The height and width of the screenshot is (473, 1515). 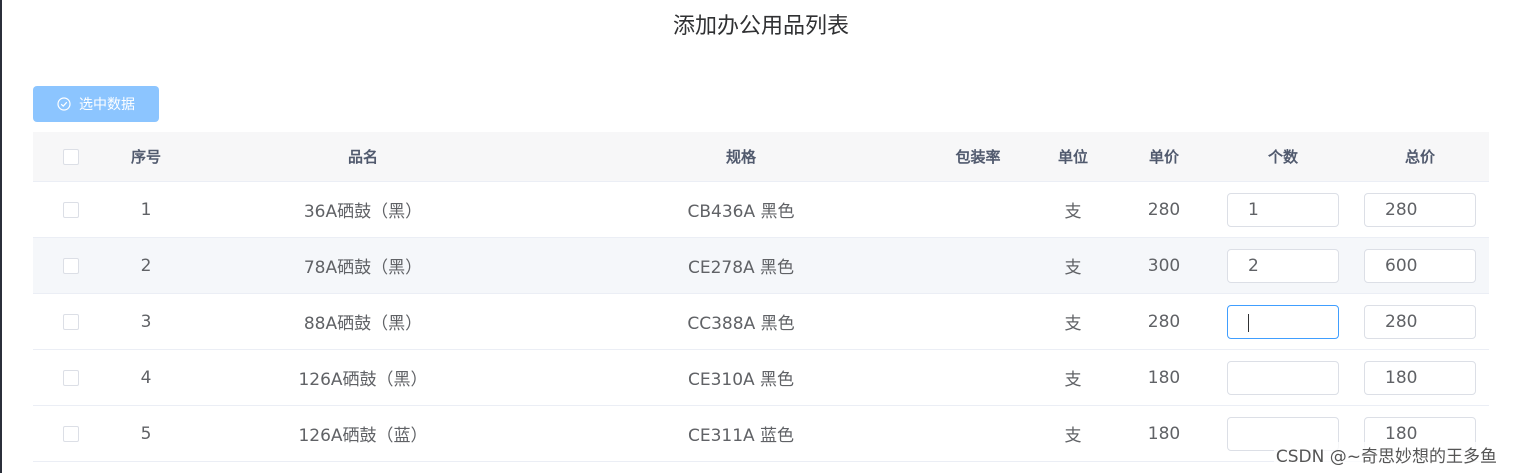 I want to click on table-header: 序号 品名 规格 包装率 单位 单价 个数 总价, so click(x=761, y=157).